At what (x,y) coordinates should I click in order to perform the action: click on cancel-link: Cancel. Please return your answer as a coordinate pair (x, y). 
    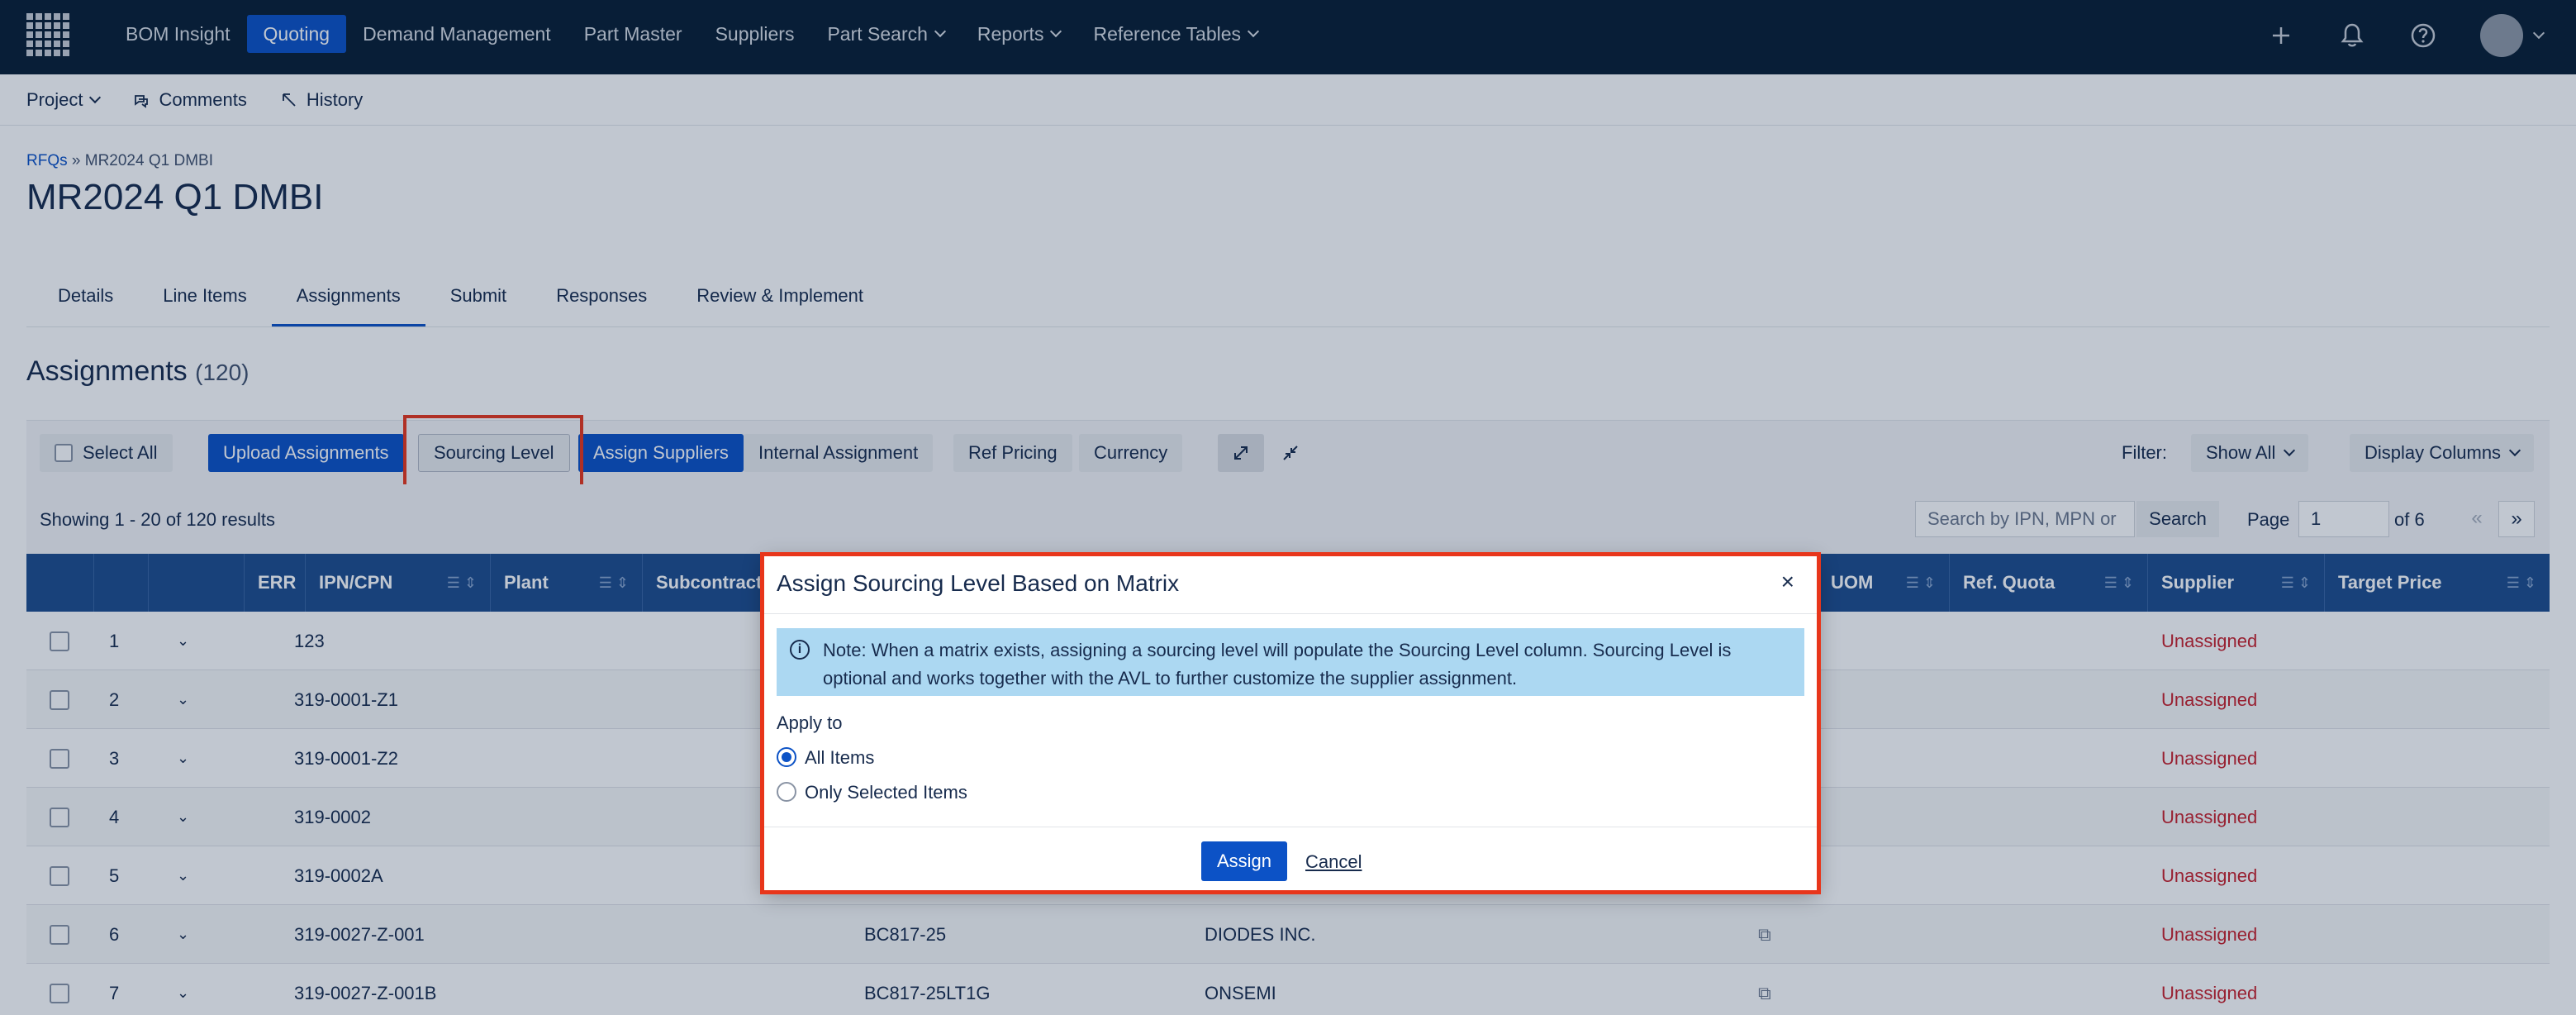
    Looking at the image, I should click on (1333, 862).